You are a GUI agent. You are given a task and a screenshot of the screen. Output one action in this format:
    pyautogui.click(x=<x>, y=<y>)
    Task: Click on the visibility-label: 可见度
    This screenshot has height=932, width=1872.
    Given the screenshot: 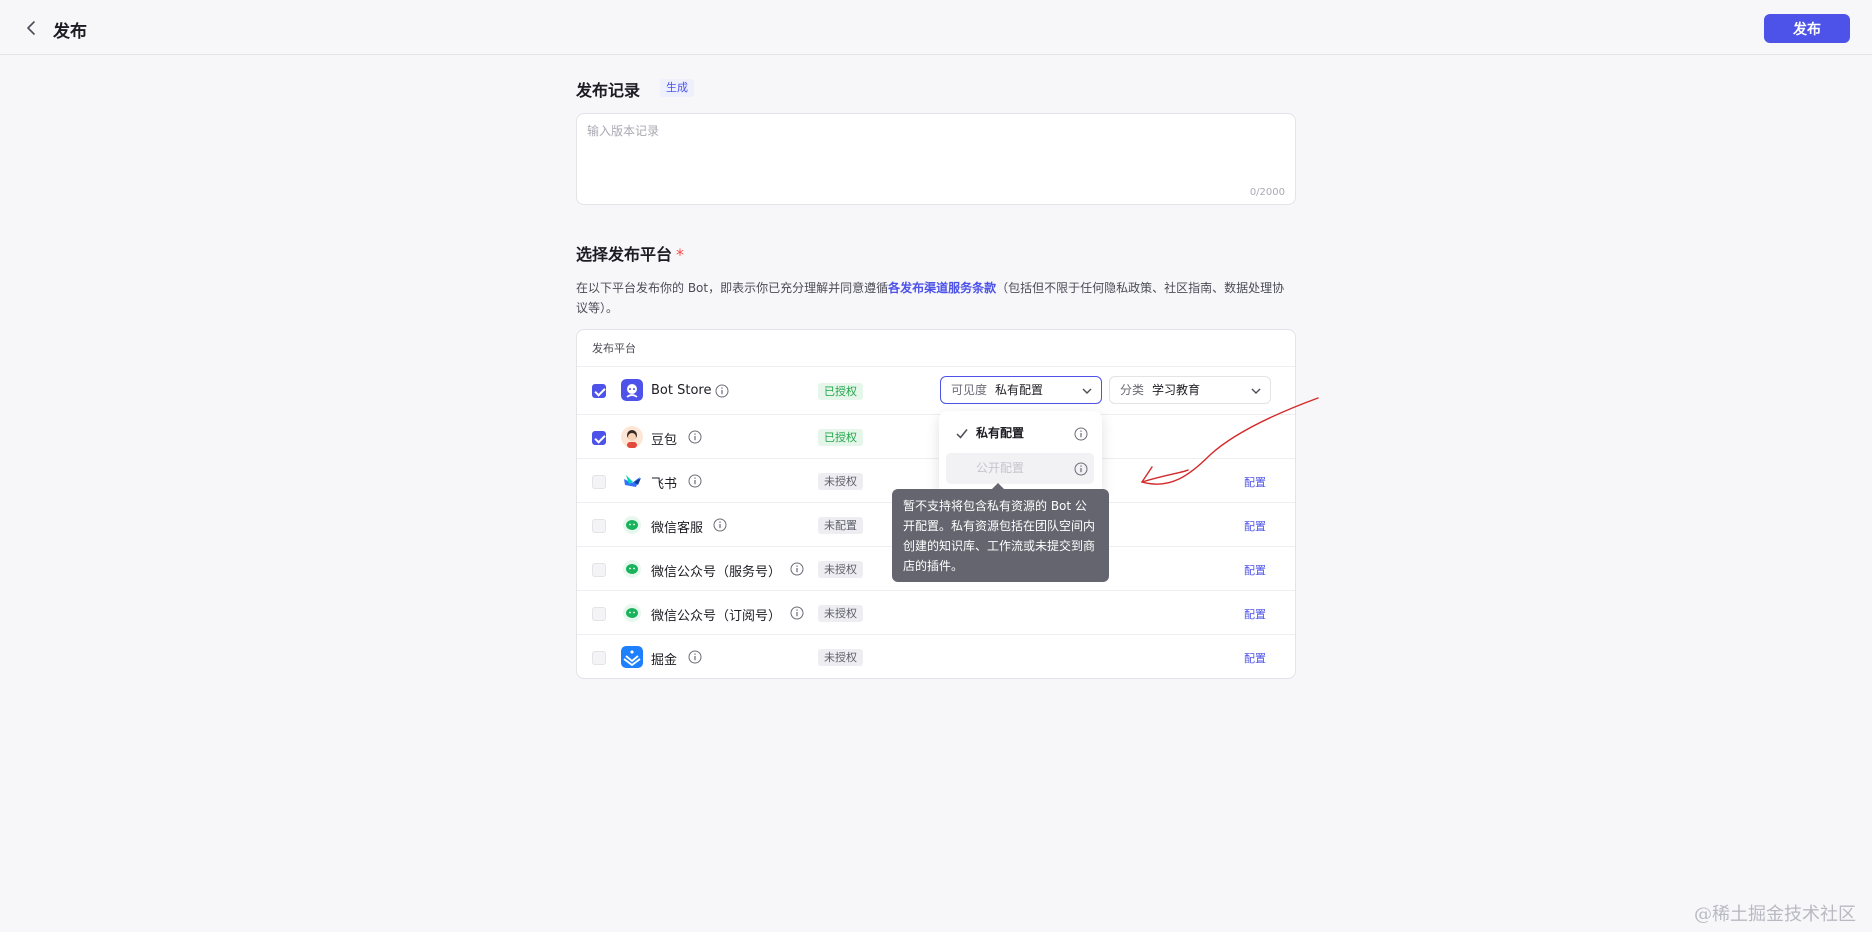 What is the action you would take?
    pyautogui.click(x=969, y=390)
    